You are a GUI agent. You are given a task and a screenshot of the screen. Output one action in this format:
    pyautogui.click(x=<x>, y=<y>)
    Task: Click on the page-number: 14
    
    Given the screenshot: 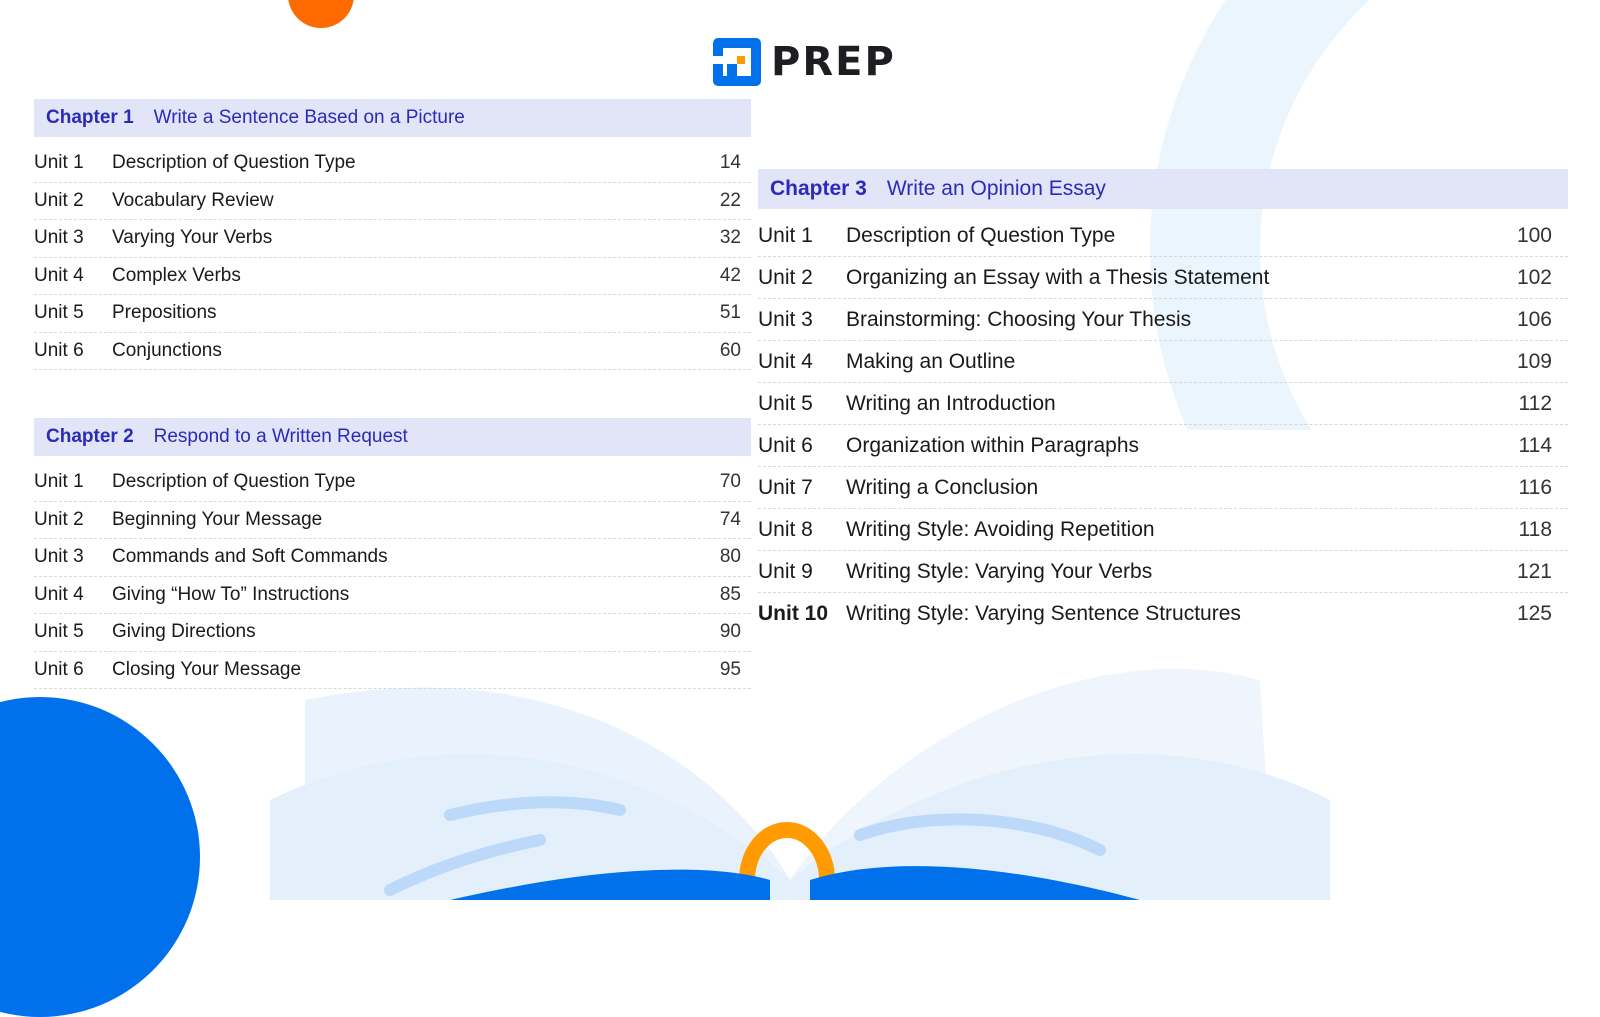 What is the action you would take?
    pyautogui.click(x=730, y=163)
    